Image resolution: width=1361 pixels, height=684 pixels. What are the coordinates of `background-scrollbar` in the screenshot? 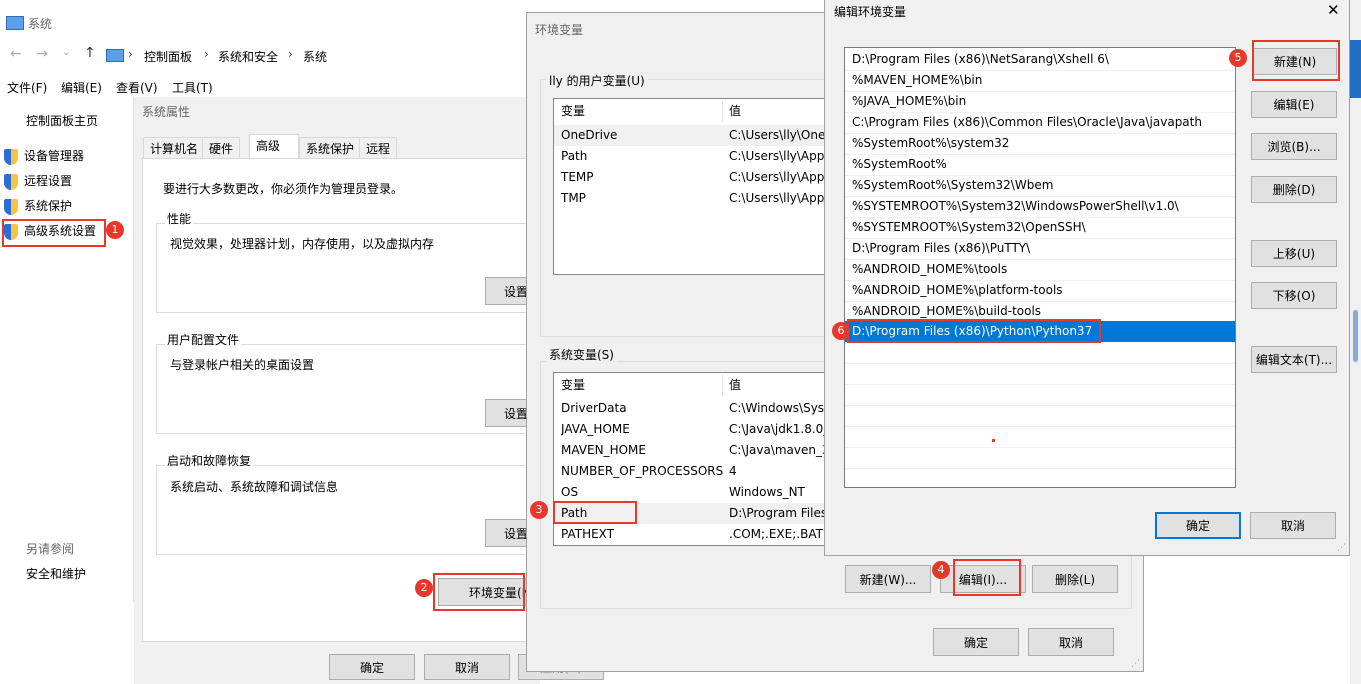 It's located at (1355, 342).